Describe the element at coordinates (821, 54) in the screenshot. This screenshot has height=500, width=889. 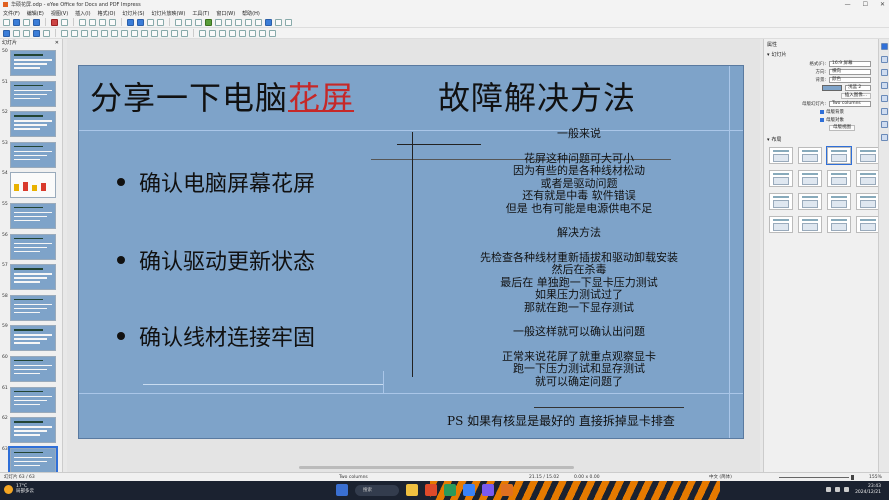
I see `slide-section-header: ▾ 幻灯片` at that location.